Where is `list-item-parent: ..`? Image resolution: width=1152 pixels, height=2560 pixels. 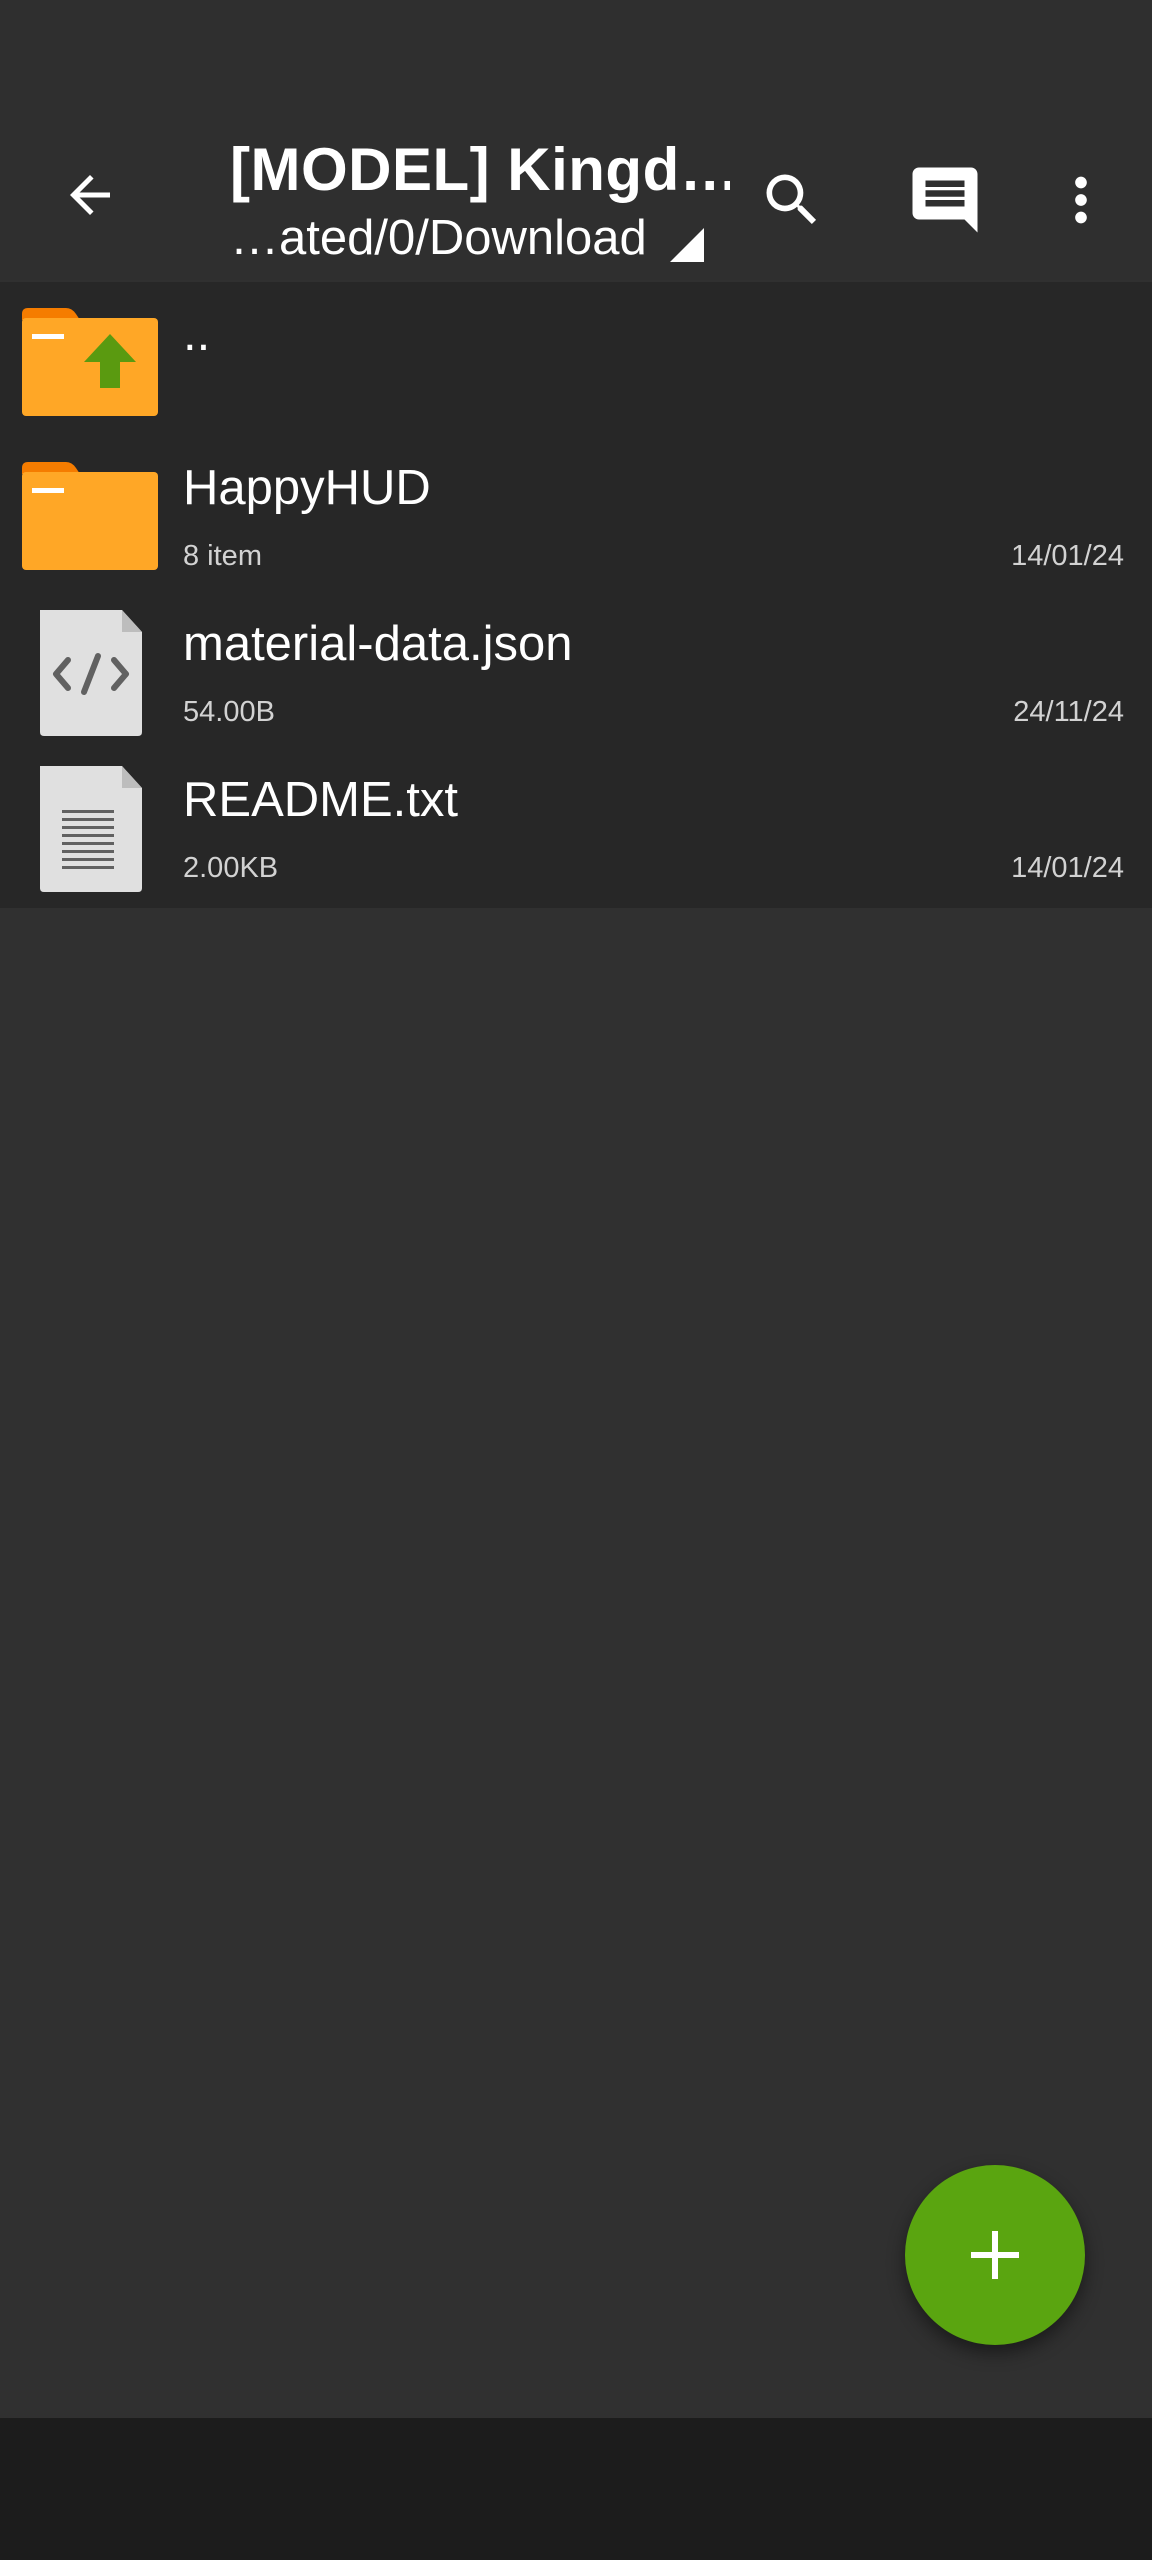 list-item-parent: .. is located at coordinates (576, 360).